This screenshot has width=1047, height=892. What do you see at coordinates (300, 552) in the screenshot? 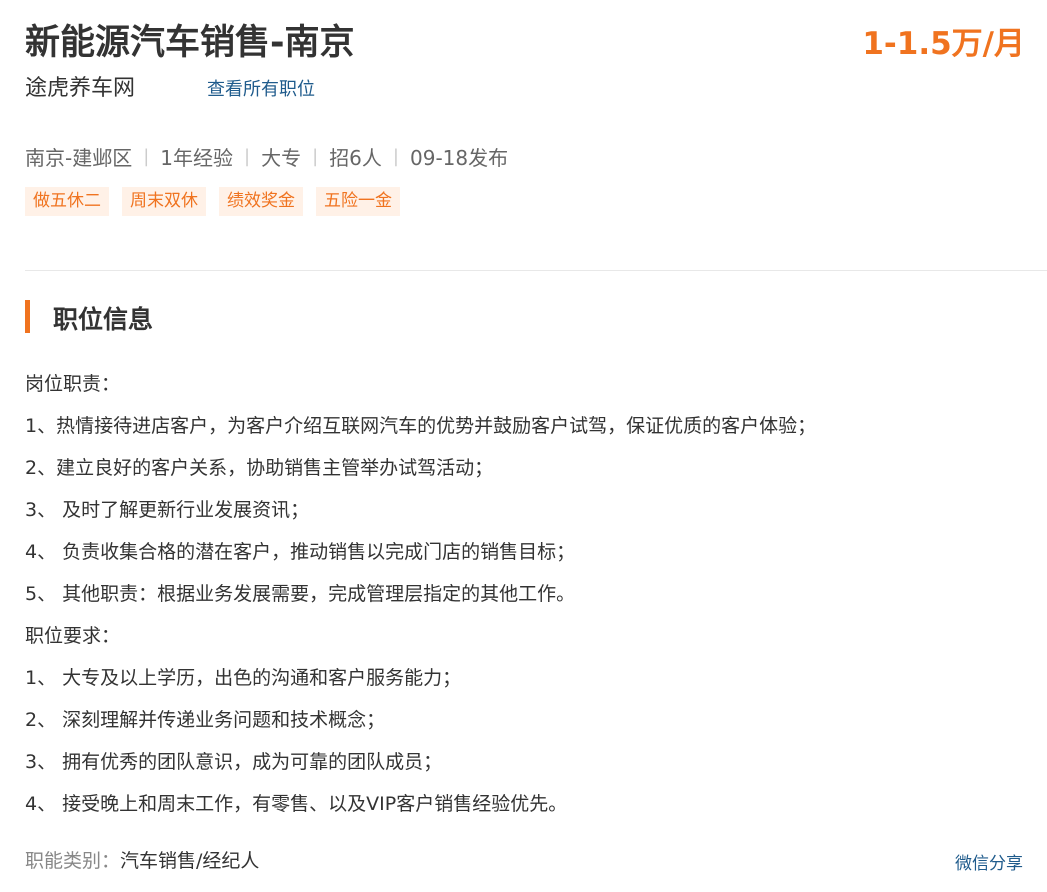
I see `description-line: 4、 负责收集合格的潜在客户，推动销售以完成门店的销售目标；` at bounding box center [300, 552].